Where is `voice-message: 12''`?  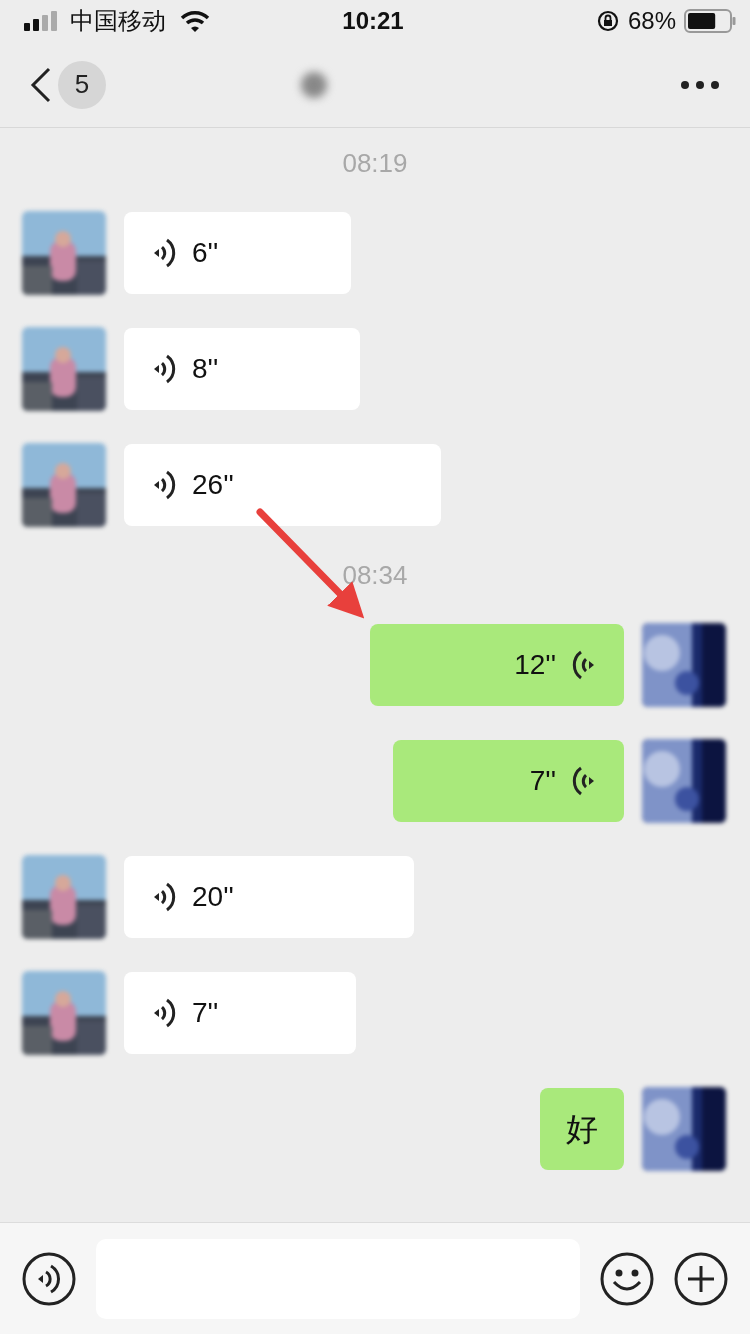 voice-message: 12'' is located at coordinates (497, 665).